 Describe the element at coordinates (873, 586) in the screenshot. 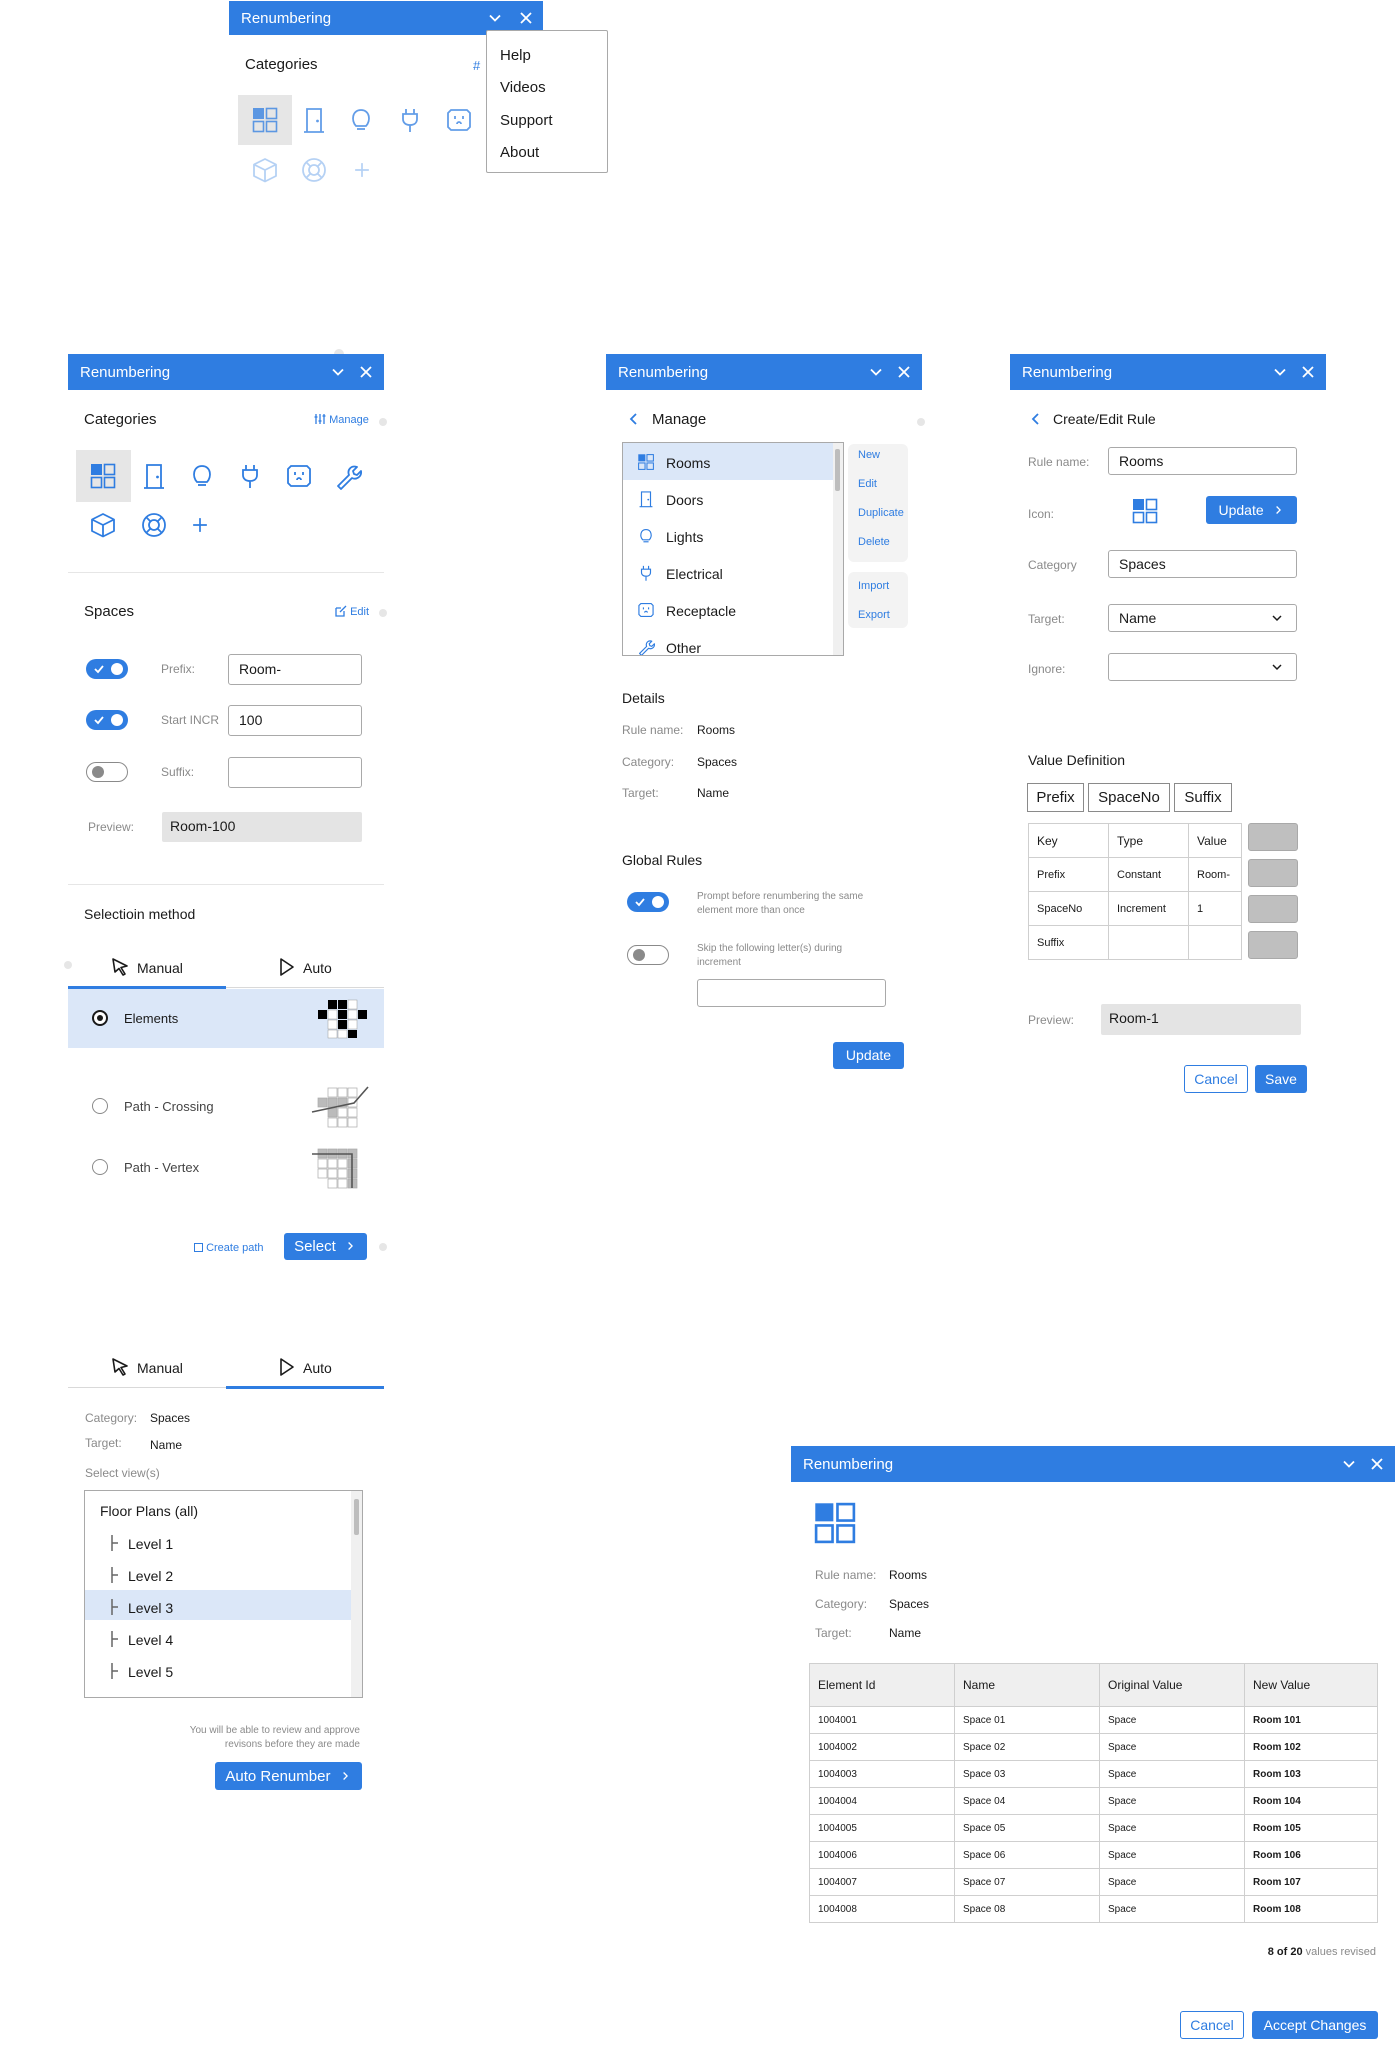

I see `action-import: Import` at that location.